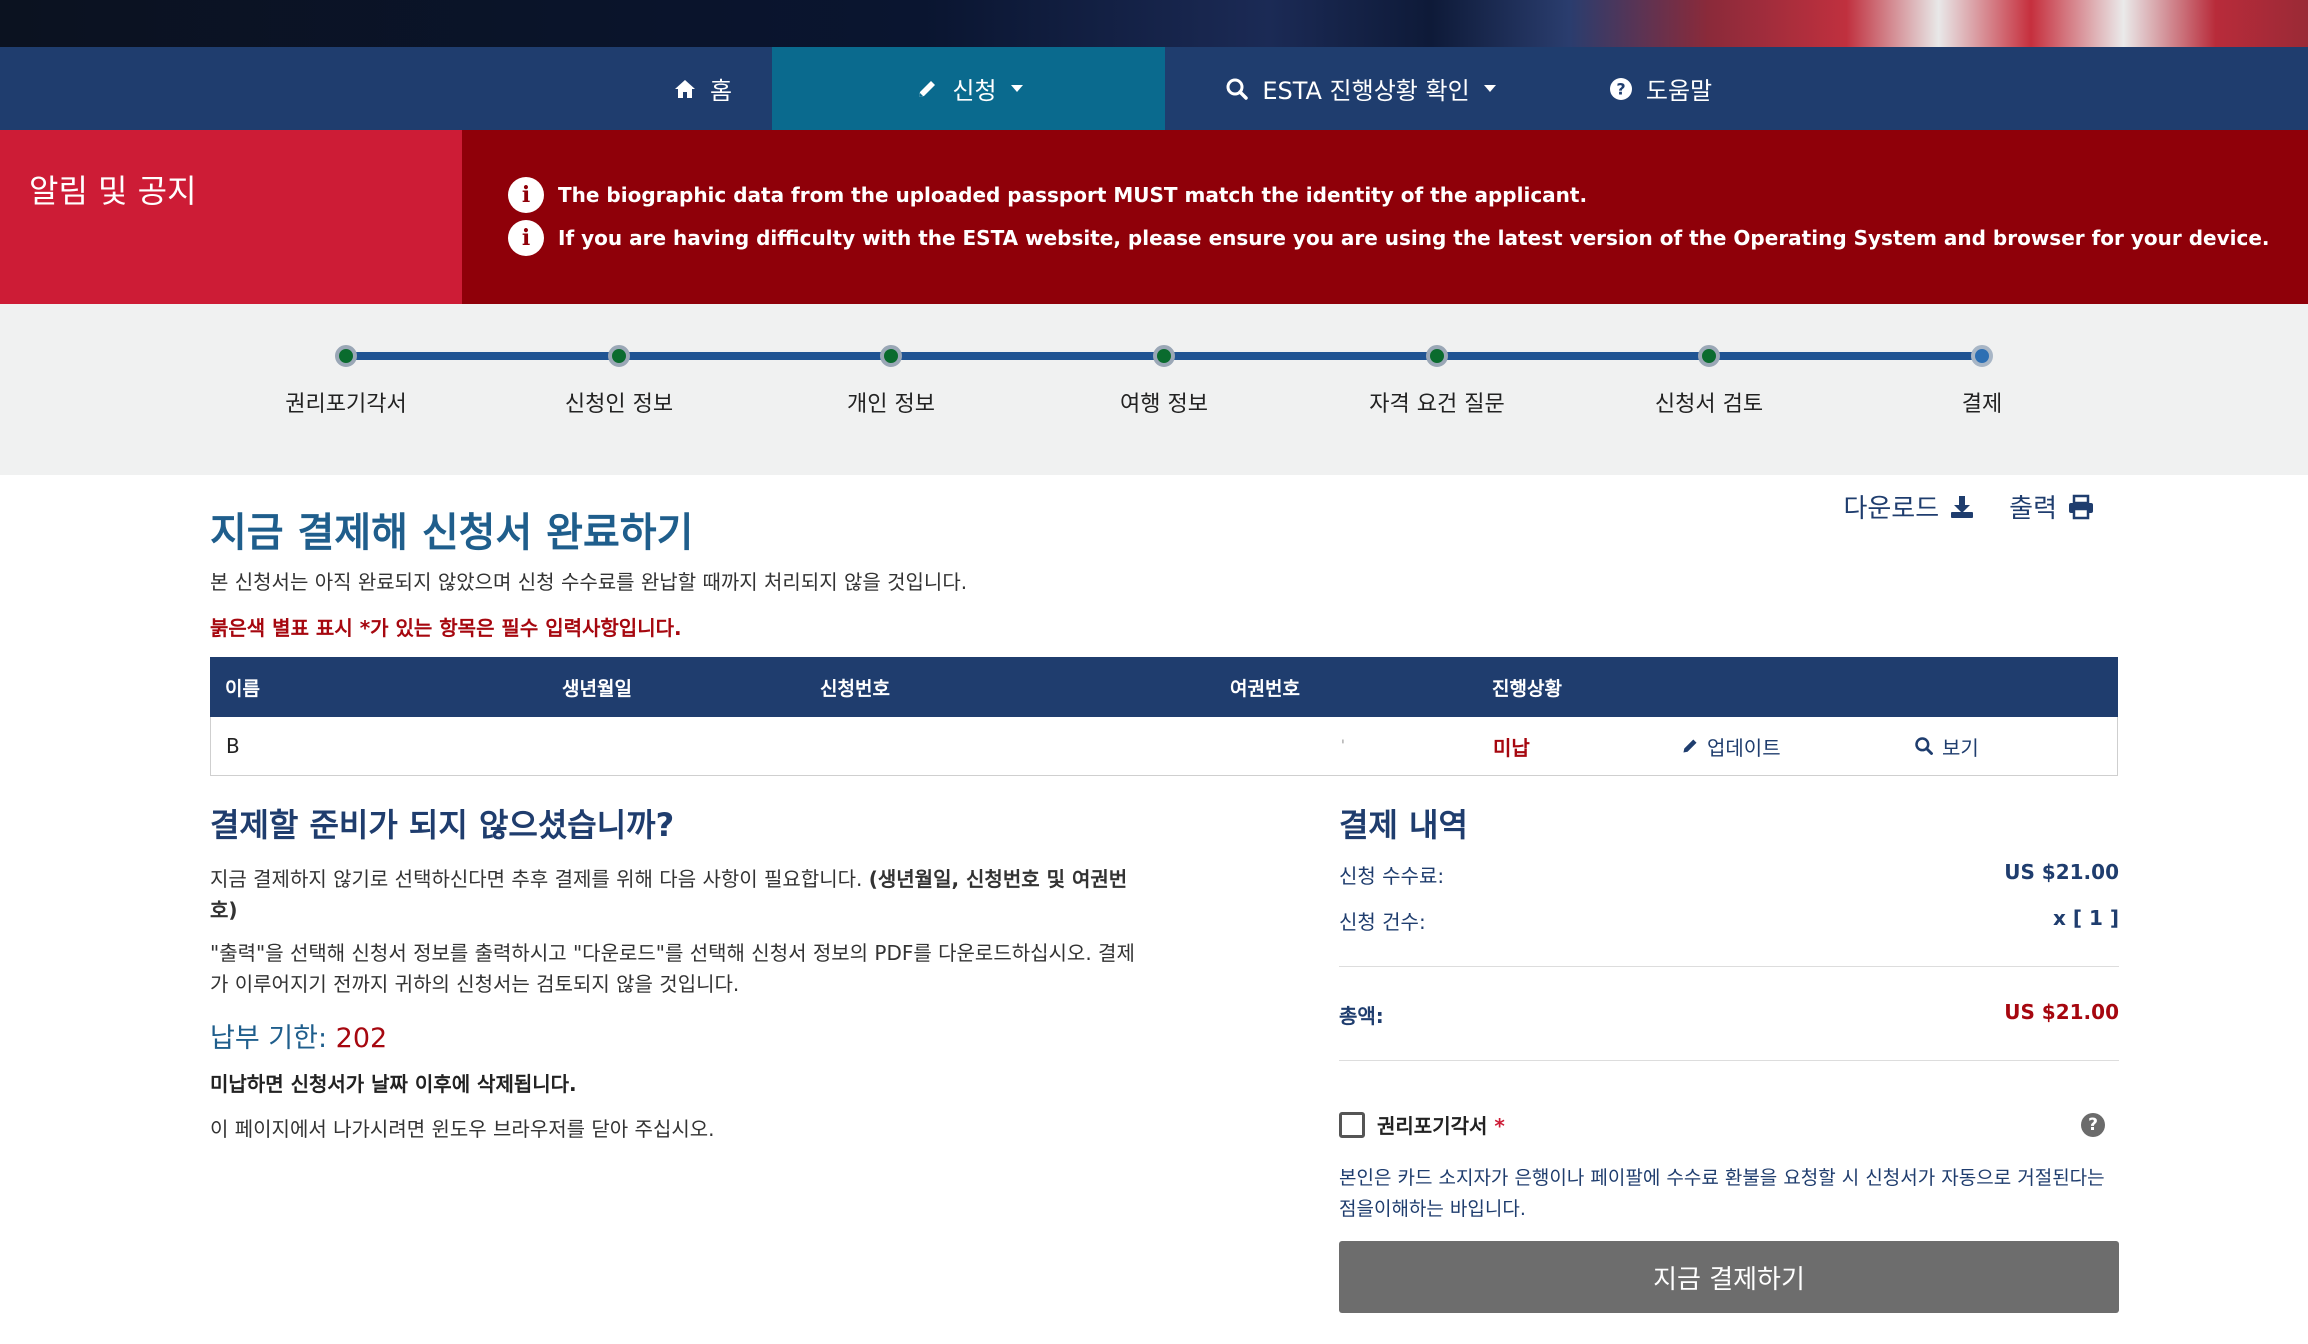  Describe the element at coordinates (1361, 1016) in the screenshot. I see `total-label: 총액:` at that location.